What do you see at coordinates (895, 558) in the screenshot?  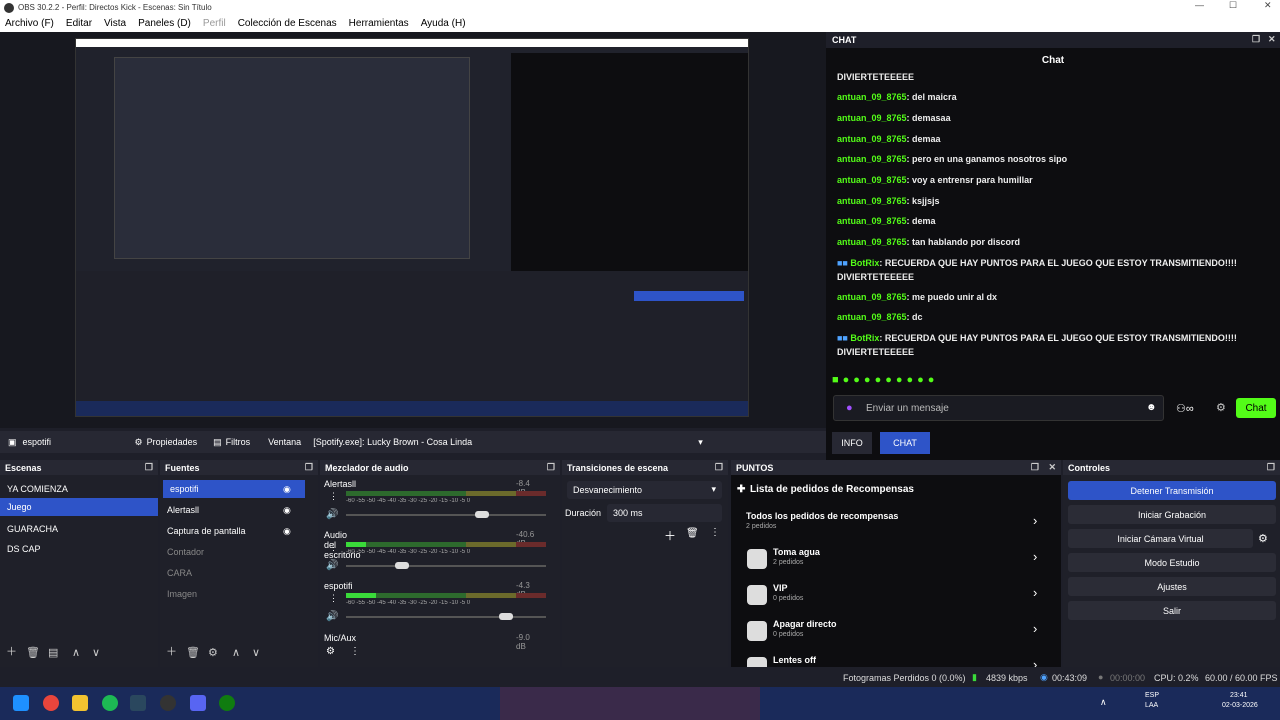 I see `reward-item: Toma agua 2 pedidos ›` at bounding box center [895, 558].